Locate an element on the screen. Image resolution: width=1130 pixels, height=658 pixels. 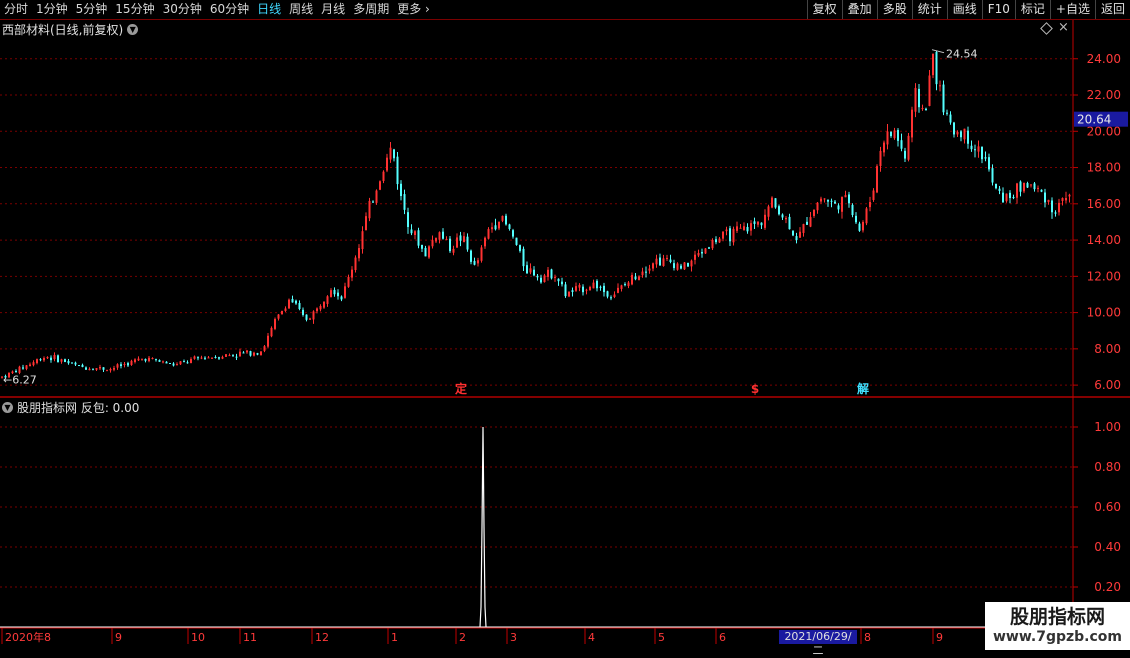
period-tab-5: 60分钟 is located at coordinates (229, 9).